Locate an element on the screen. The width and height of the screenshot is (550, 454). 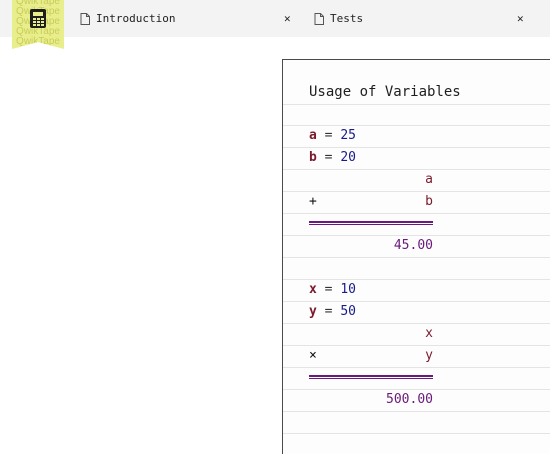
tape-line-ref: x is located at coordinates (416, 334).